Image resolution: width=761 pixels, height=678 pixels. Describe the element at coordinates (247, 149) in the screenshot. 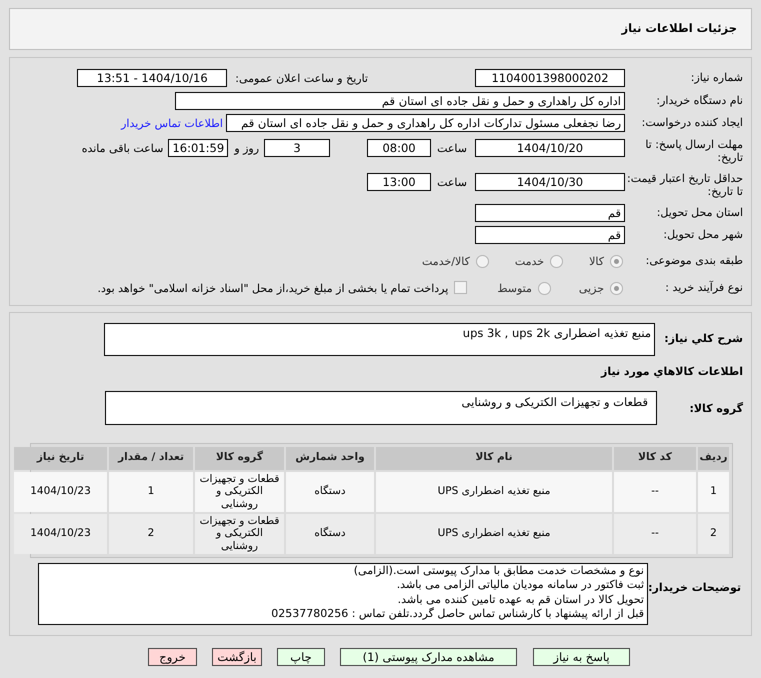

I see `days-label: روز و` at that location.